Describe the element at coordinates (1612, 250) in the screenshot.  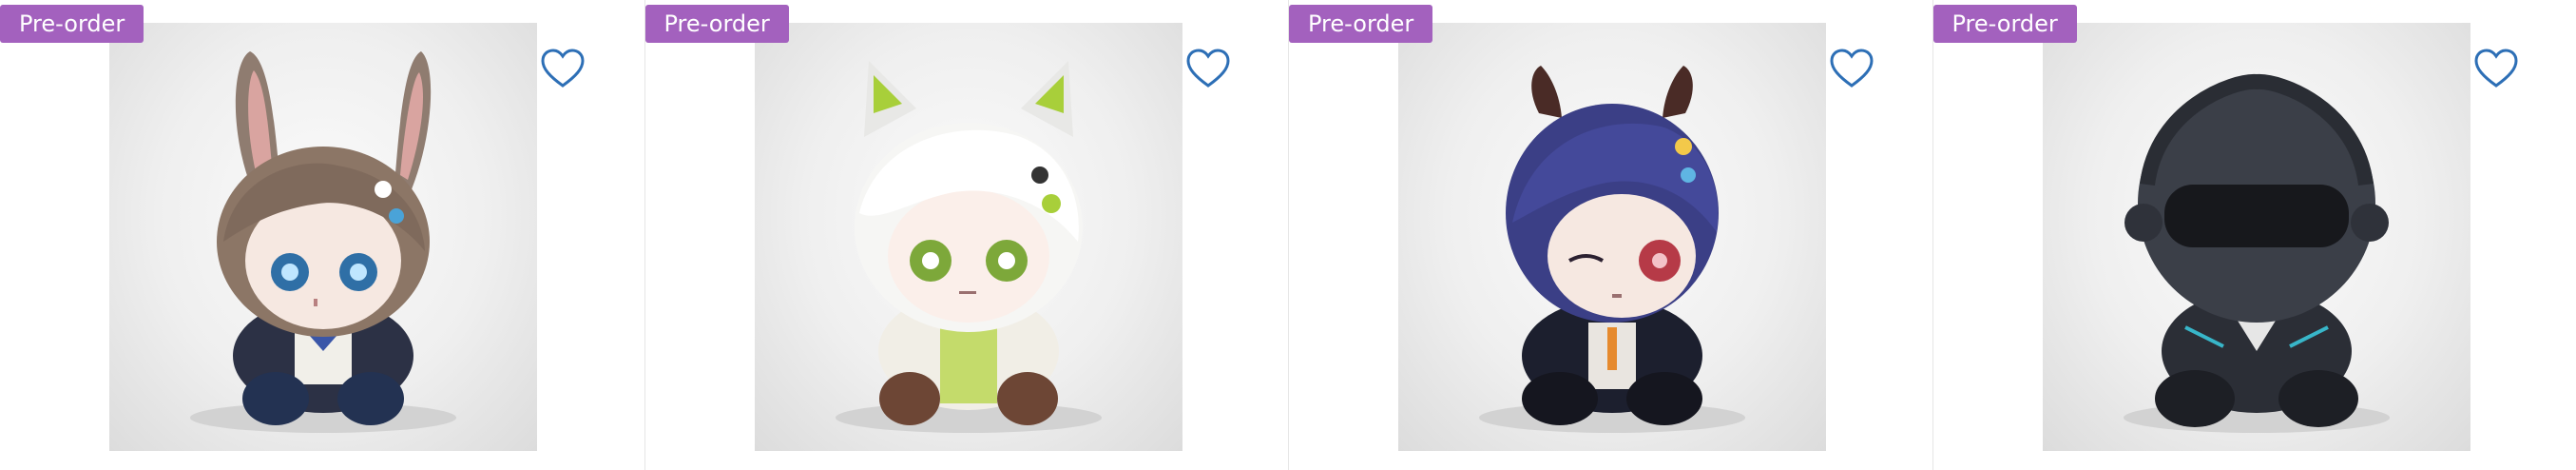
I see `blue-hair-horned-girl-figure-icon` at that location.